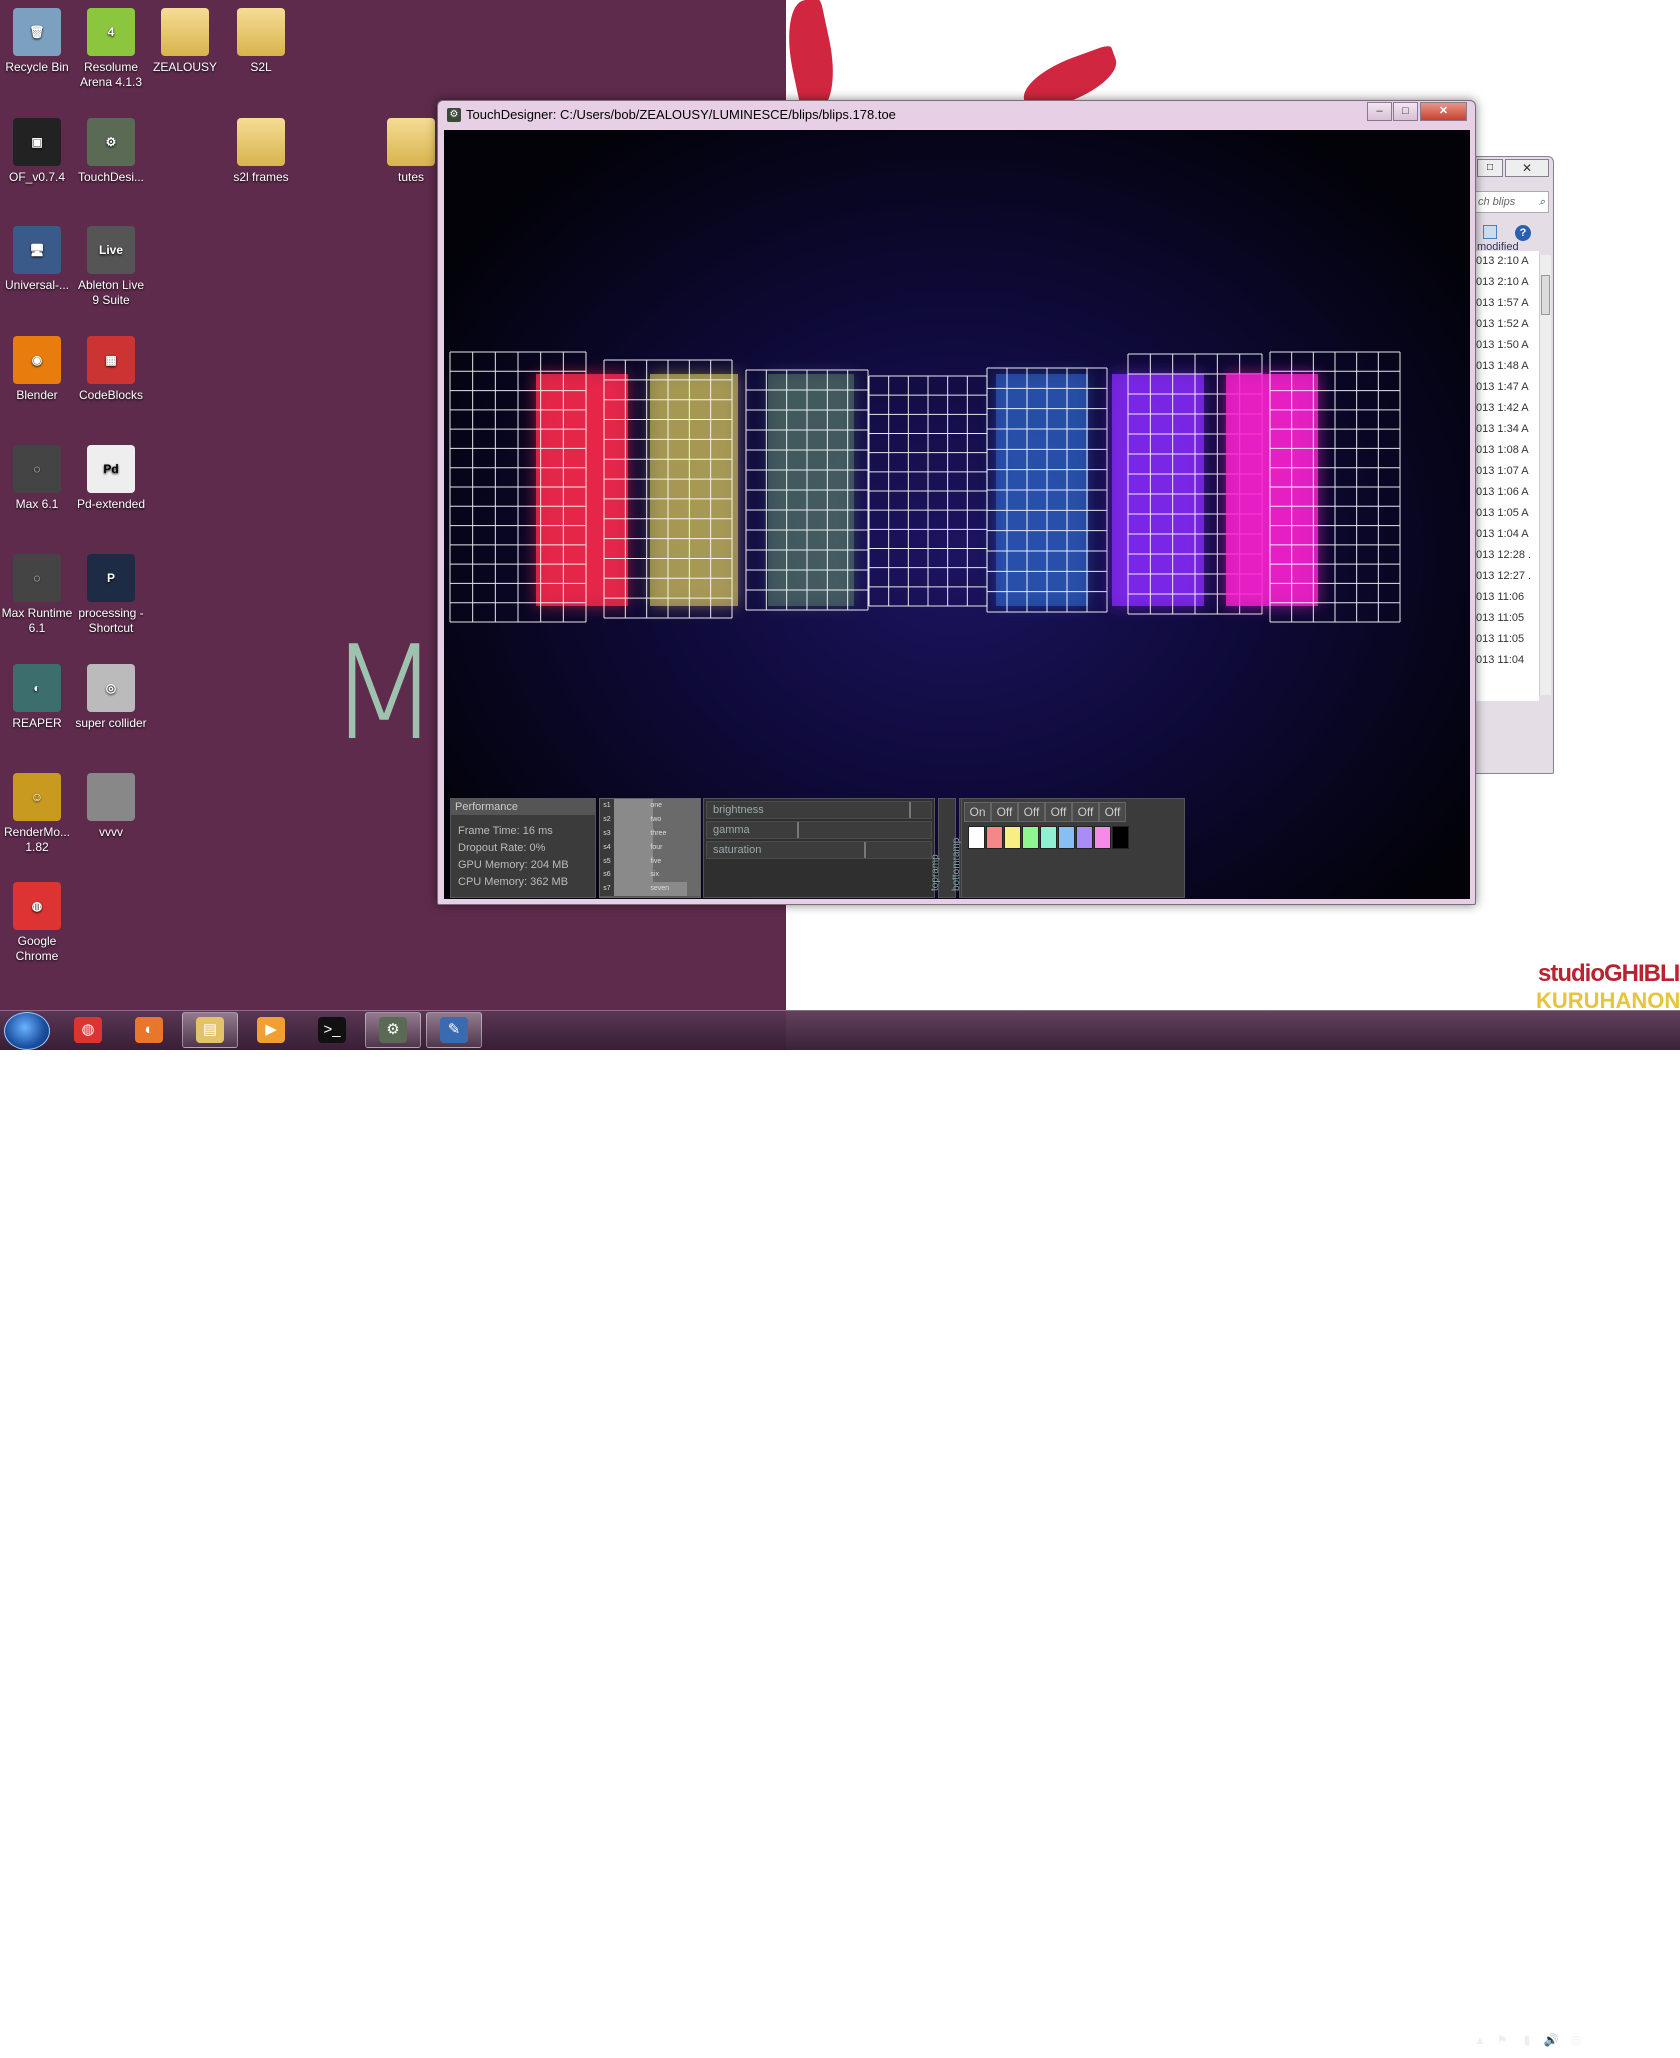  I want to click on color-correction-panel: brightness gamma saturation, so click(819, 848).